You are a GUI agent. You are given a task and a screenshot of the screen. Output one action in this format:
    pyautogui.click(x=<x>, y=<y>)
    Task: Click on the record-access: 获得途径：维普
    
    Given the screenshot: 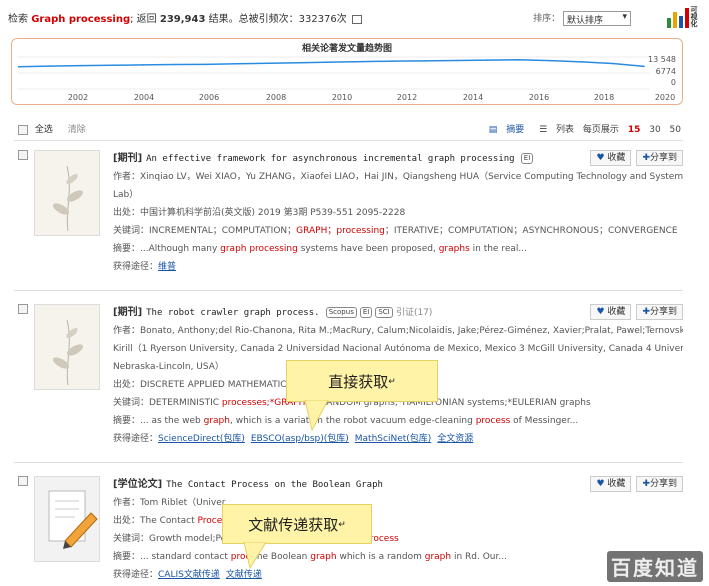 What is the action you would take?
    pyautogui.click(x=145, y=267)
    